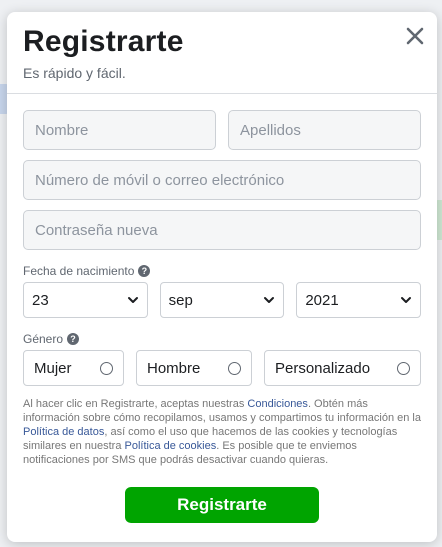 This screenshot has width=442, height=547. I want to click on radio-custom, so click(403, 368).